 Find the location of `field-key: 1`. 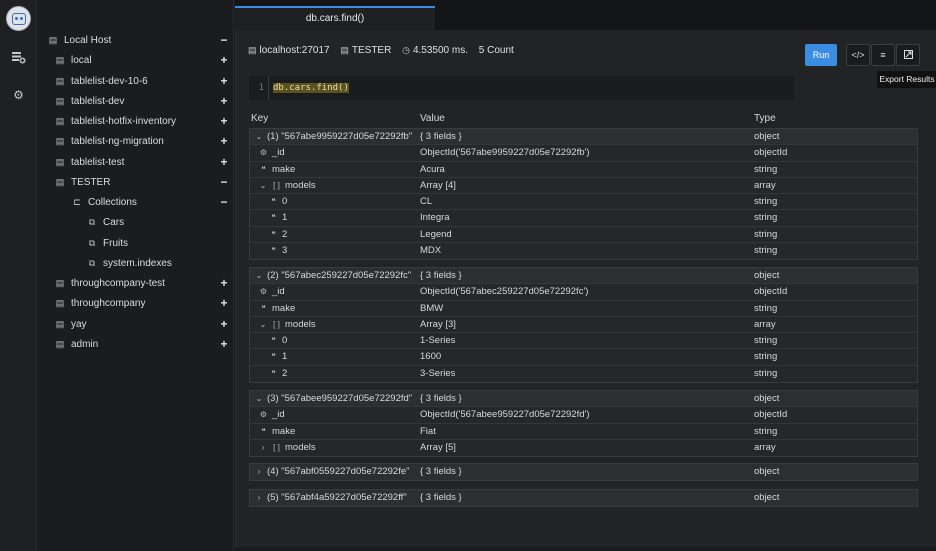

field-key: 1 is located at coordinates (285, 357).